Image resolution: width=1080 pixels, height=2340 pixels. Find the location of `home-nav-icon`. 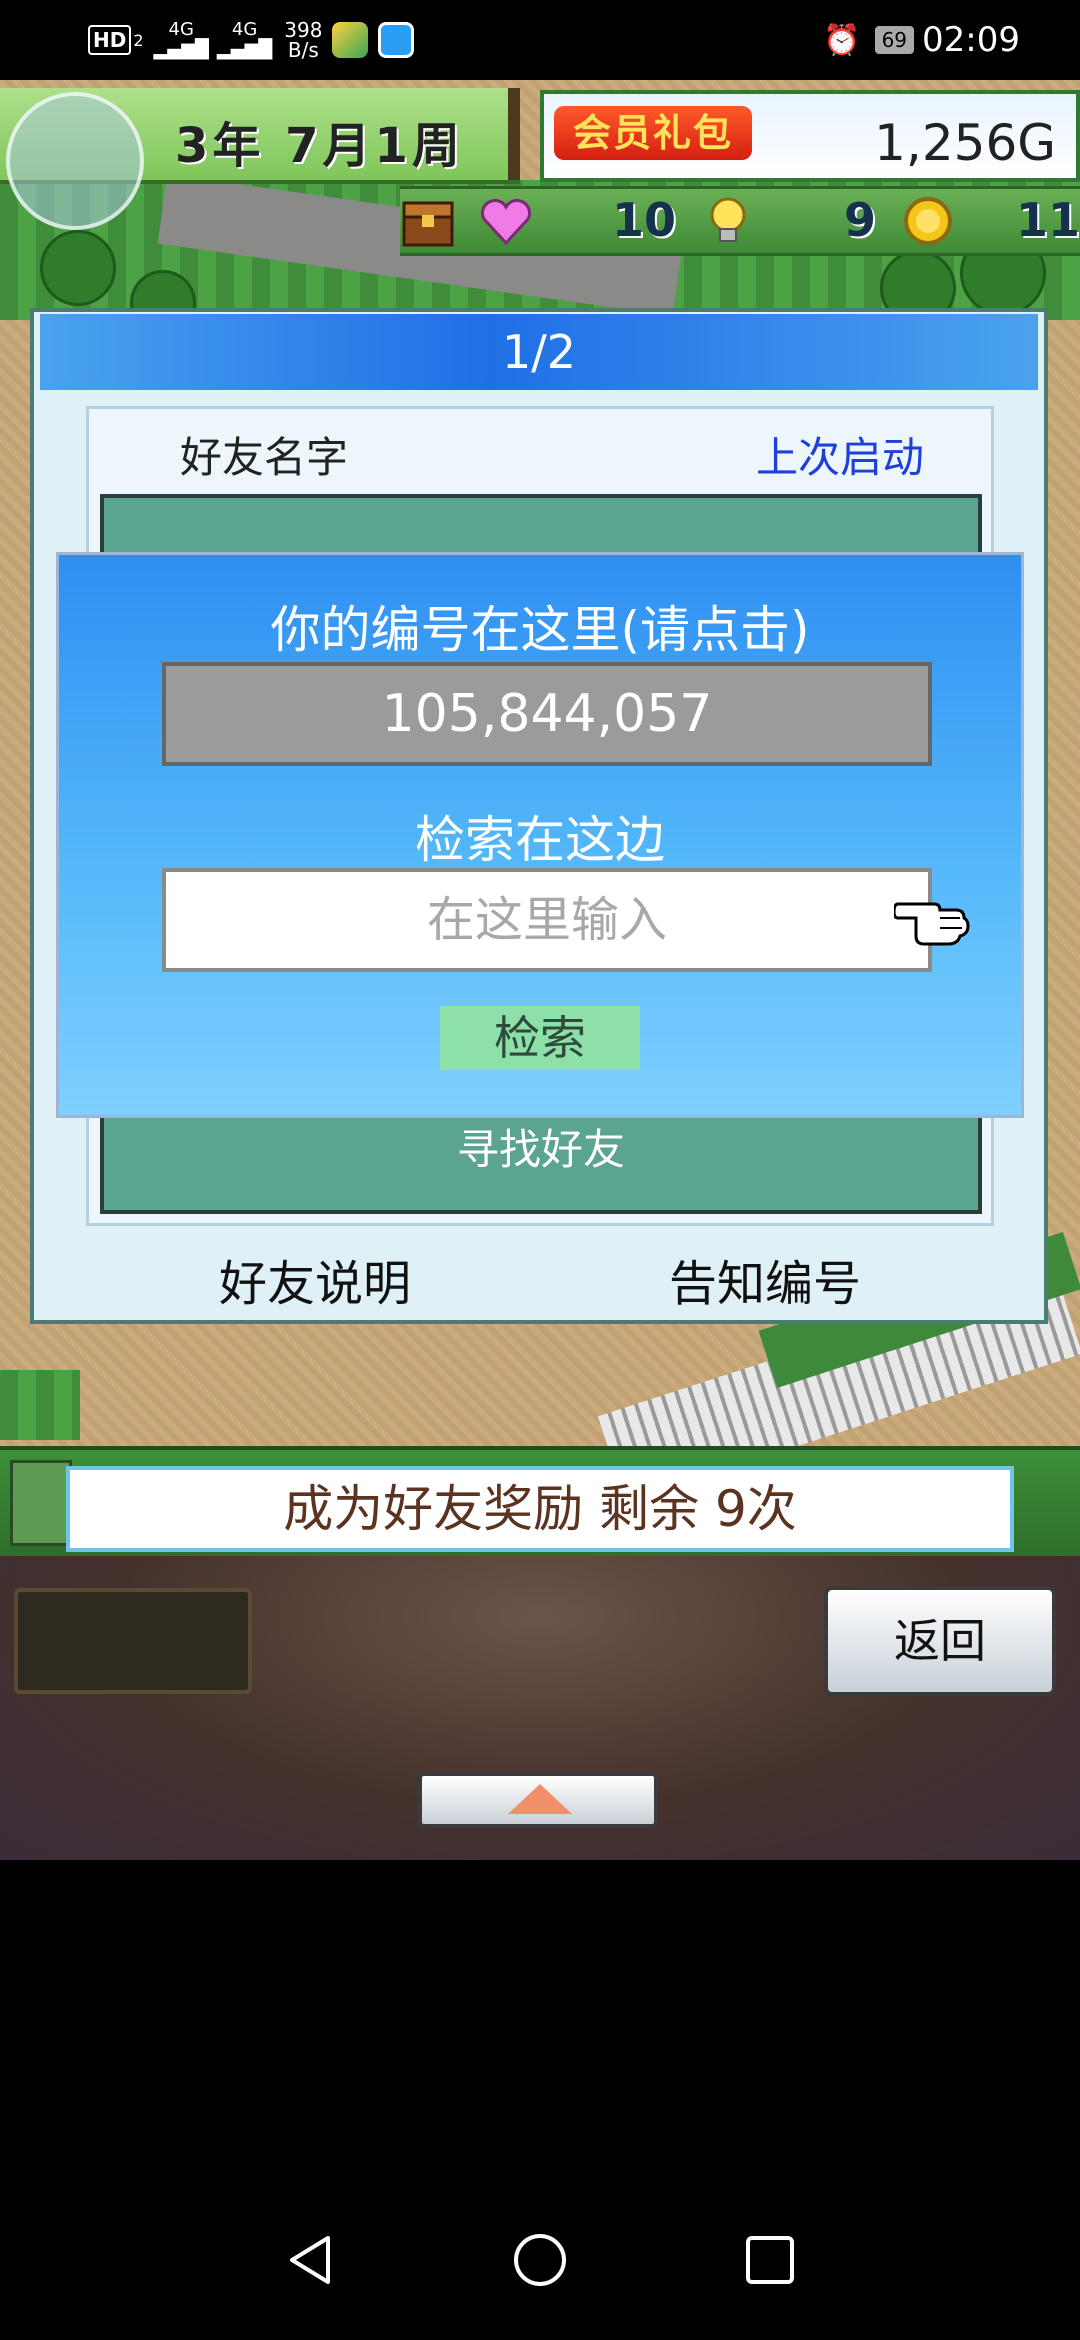

home-nav-icon is located at coordinates (540, 2260).